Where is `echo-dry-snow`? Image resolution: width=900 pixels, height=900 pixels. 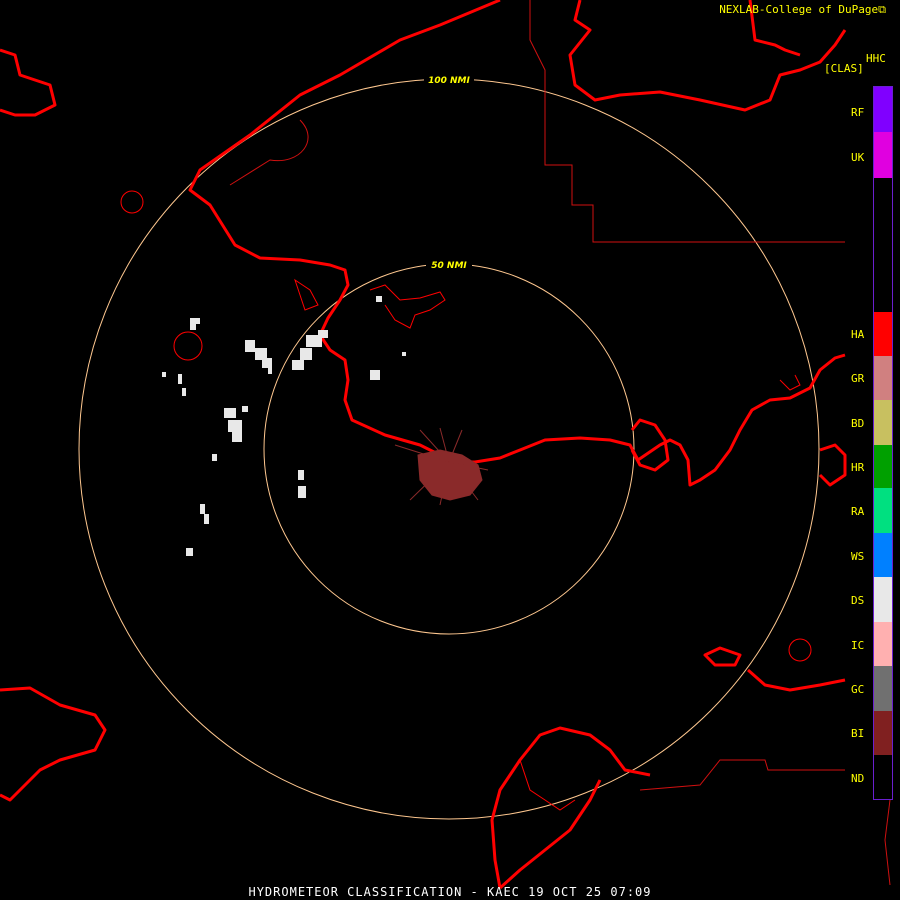
echo-dry-snow is located at coordinates (284, 426).